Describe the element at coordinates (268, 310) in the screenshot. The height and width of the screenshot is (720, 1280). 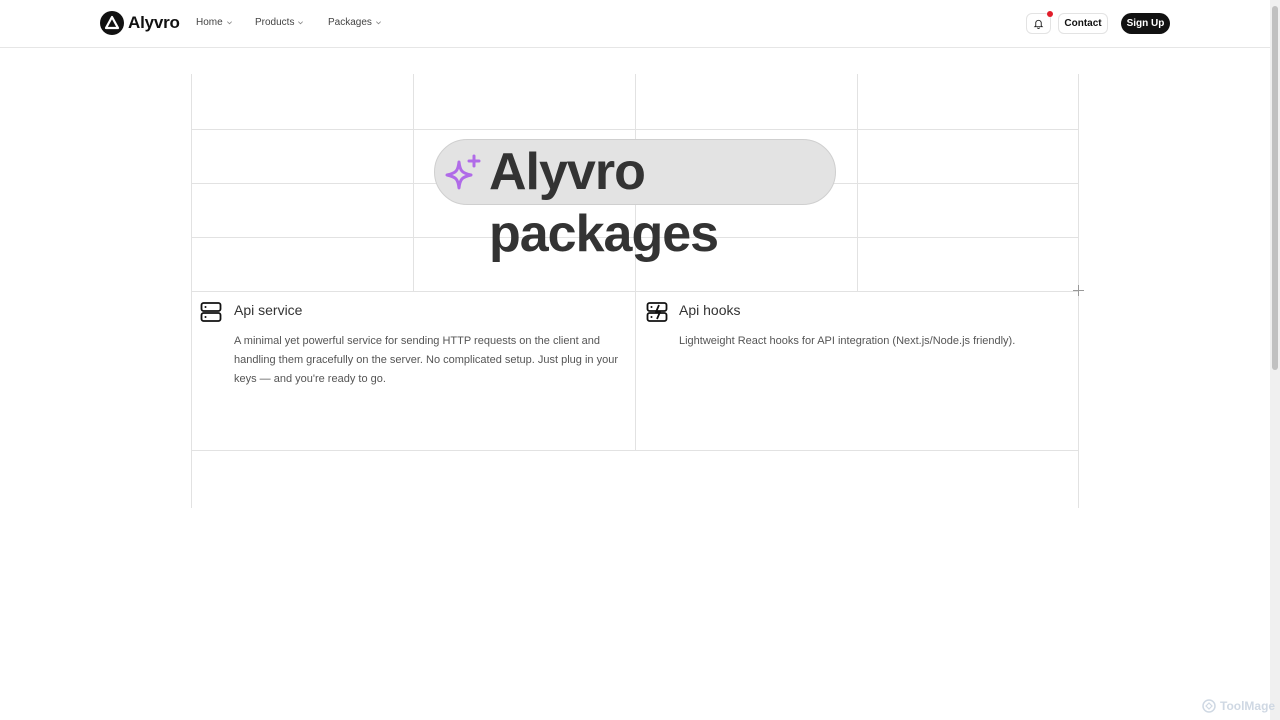
I see `card-title: Api service` at that location.